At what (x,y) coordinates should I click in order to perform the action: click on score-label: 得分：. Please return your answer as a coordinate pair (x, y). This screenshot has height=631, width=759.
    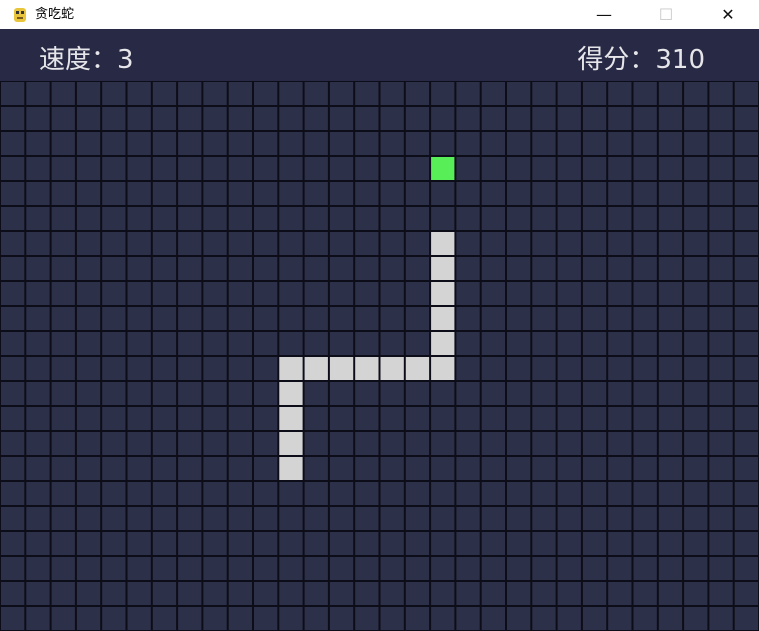
    Looking at the image, I should click on (616, 60).